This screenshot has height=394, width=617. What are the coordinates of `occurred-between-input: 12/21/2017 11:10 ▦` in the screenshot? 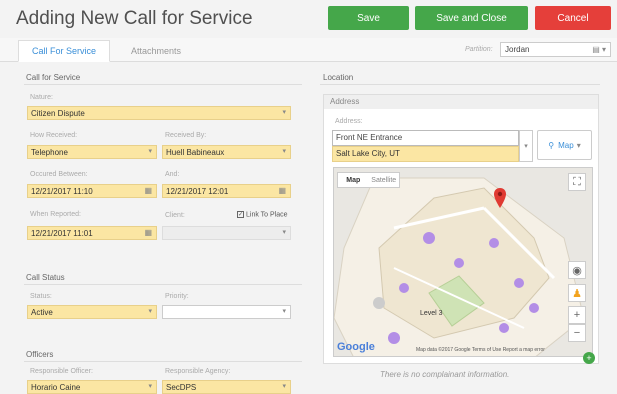 It's located at (92, 191).